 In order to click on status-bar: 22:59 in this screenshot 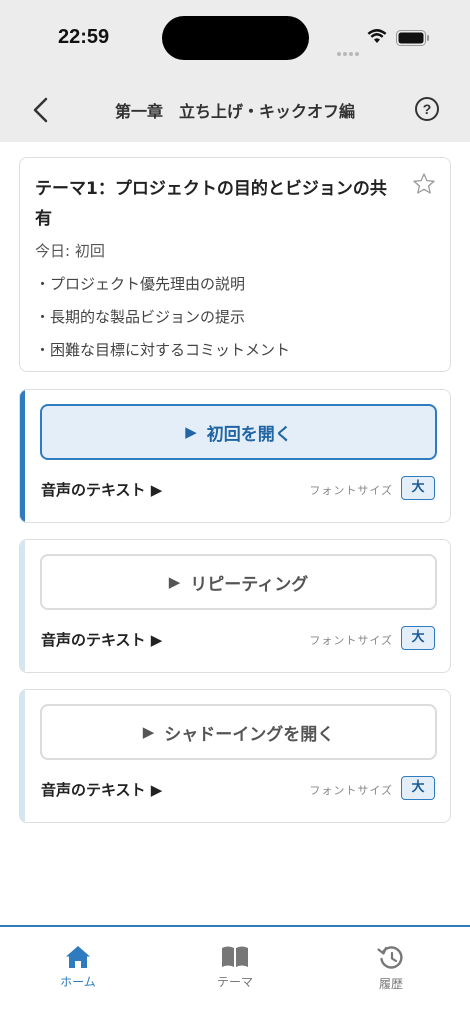, I will do `click(235, 38)`.